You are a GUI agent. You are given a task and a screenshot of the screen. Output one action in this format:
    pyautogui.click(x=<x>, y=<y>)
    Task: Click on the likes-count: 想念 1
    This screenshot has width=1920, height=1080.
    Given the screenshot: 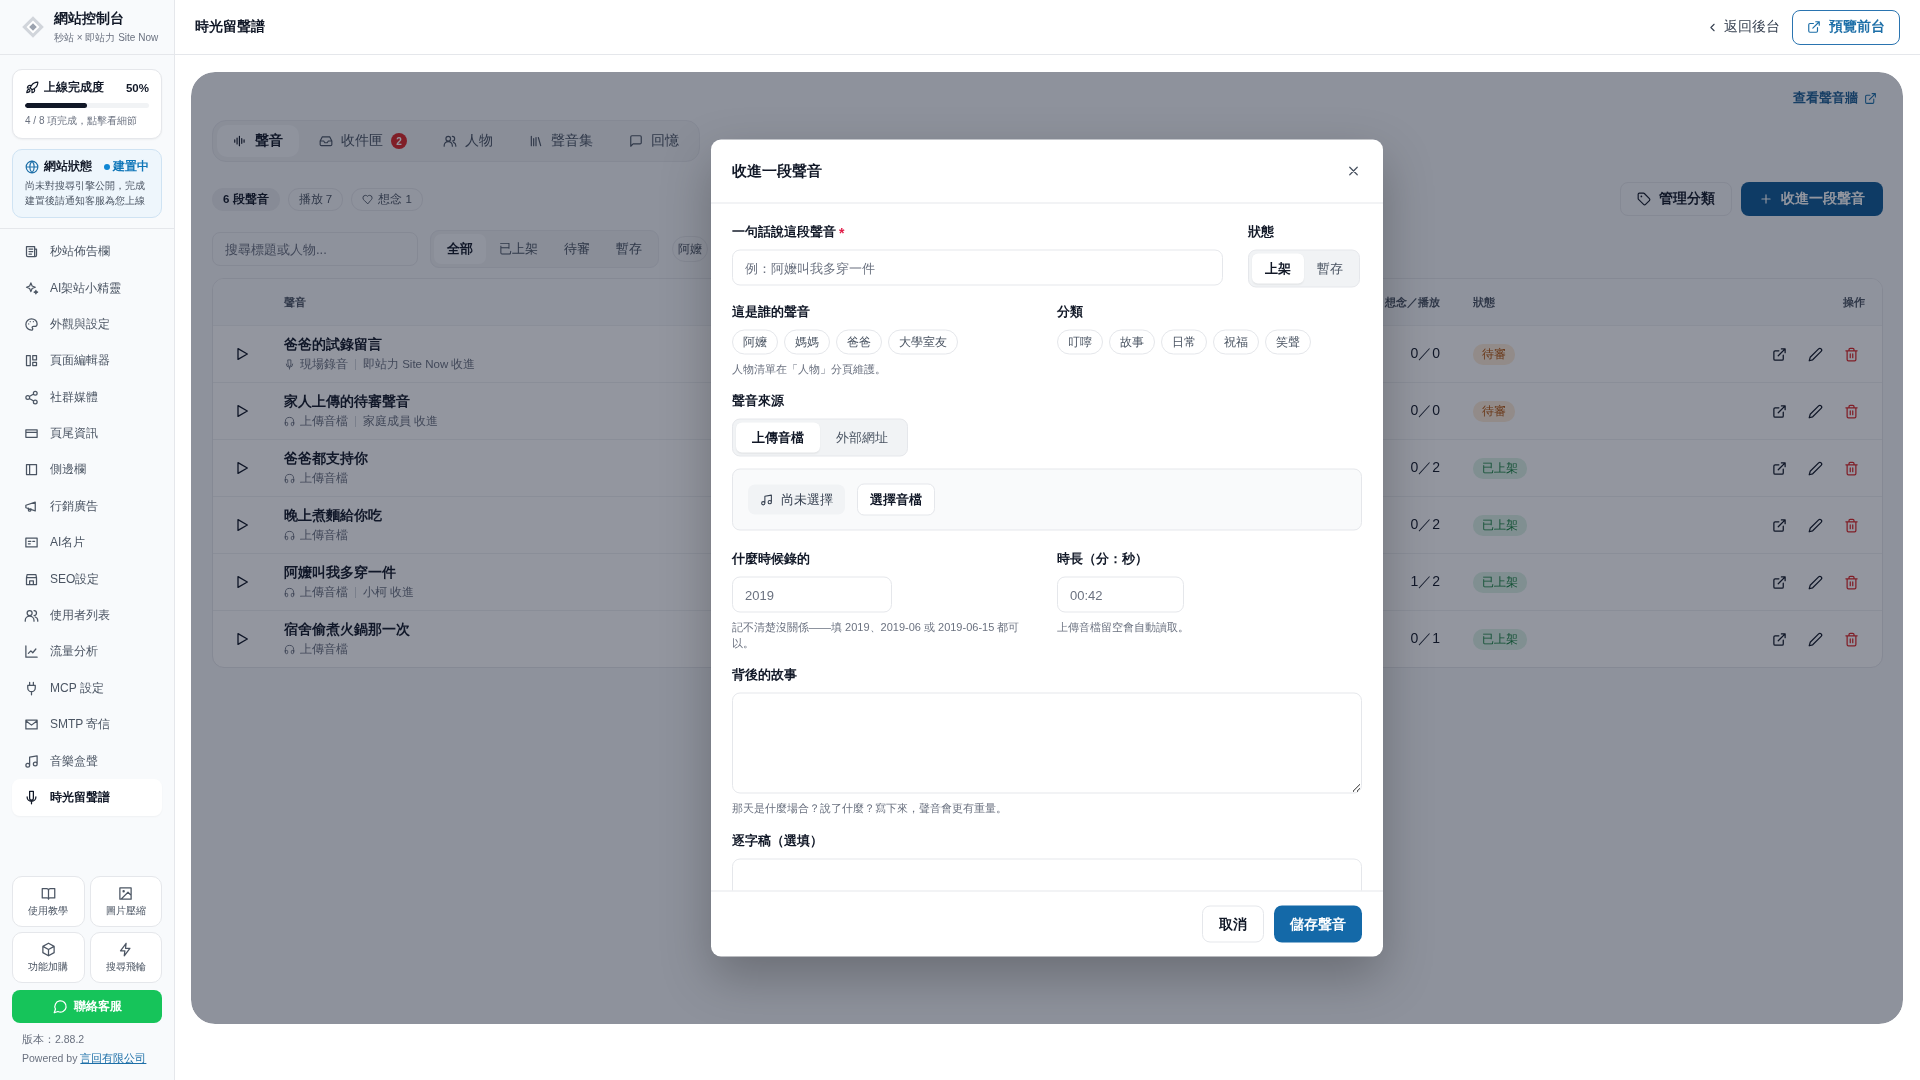 What is the action you would take?
    pyautogui.click(x=395, y=199)
    